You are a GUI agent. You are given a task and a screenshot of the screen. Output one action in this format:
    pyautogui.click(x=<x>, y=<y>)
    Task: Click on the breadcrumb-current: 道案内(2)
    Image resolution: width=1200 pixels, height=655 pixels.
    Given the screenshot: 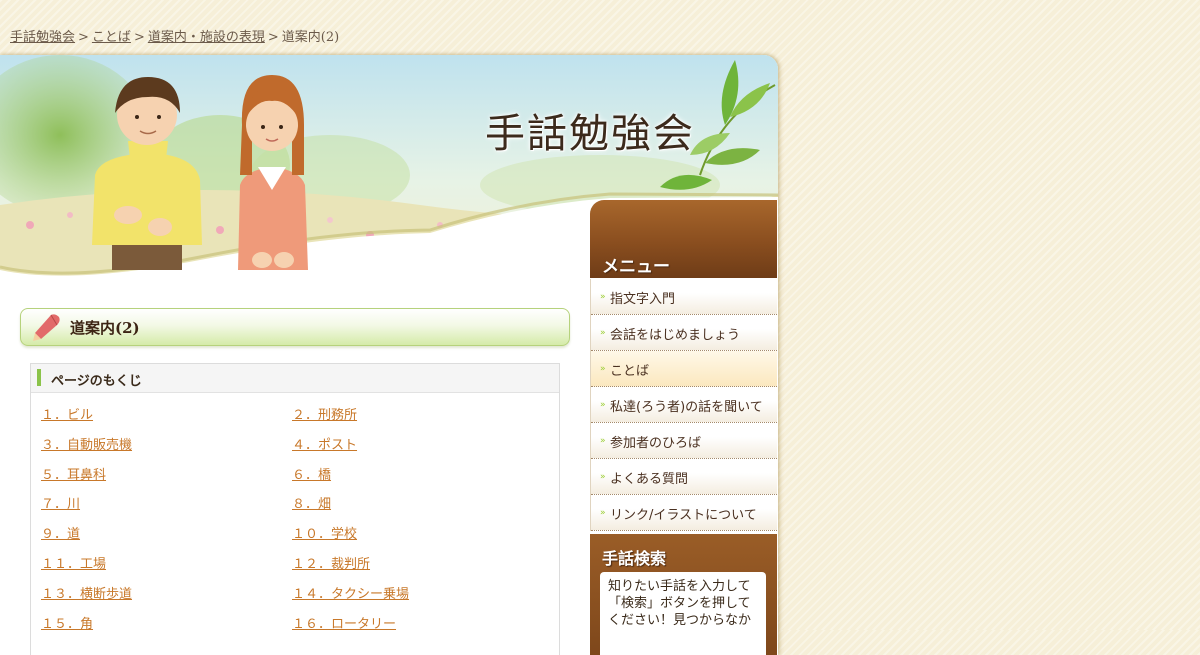 What is the action you would take?
    pyautogui.click(x=310, y=37)
    